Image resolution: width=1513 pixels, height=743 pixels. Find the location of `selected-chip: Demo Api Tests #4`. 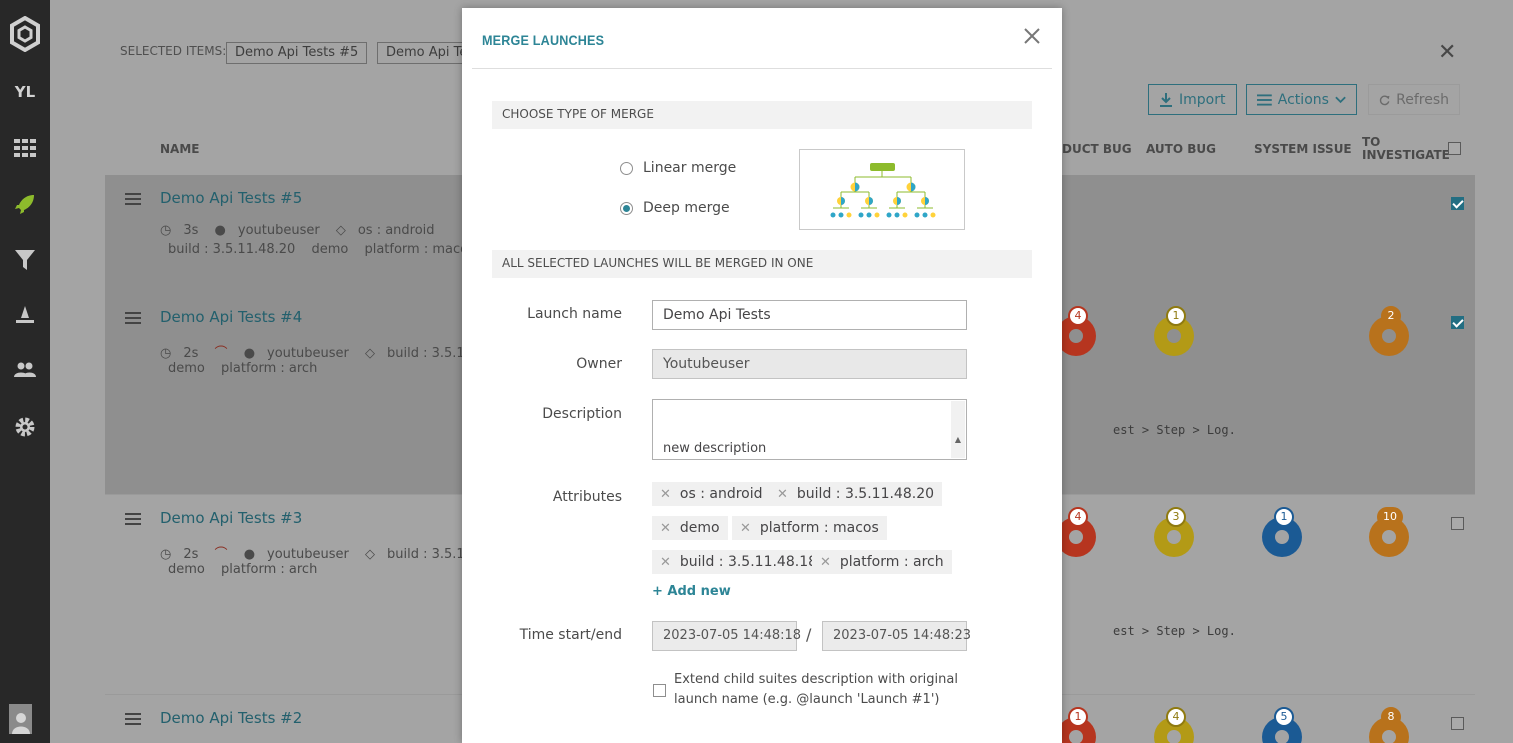

selected-chip: Demo Api Tests #4 is located at coordinates (422, 53).